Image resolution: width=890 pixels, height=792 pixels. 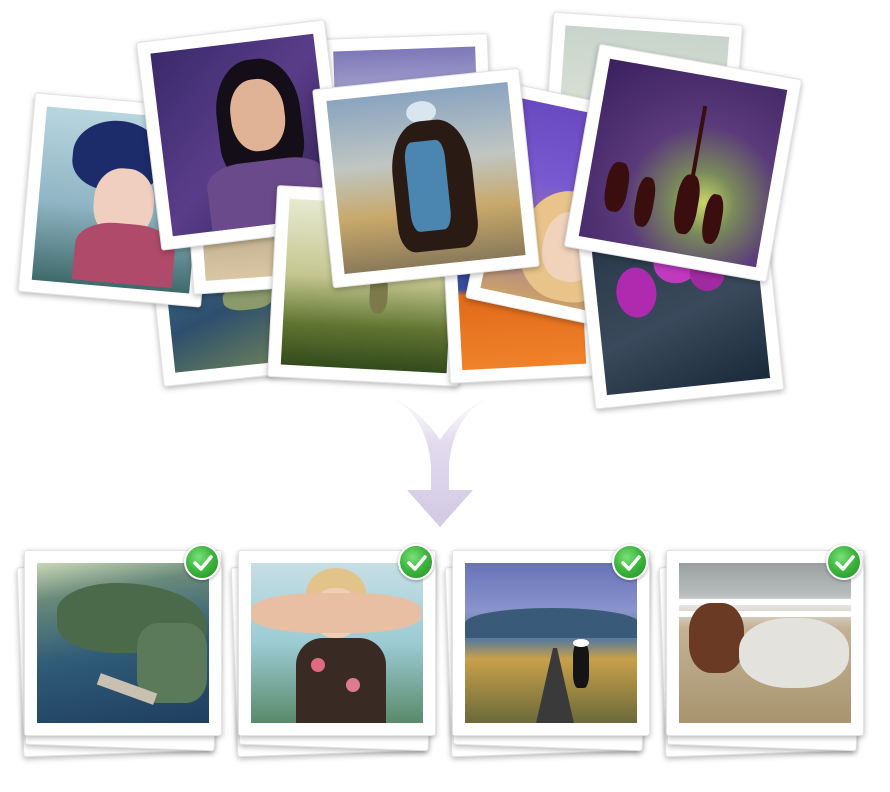 I want to click on stack-mountain-path, so click(x=547, y=651).